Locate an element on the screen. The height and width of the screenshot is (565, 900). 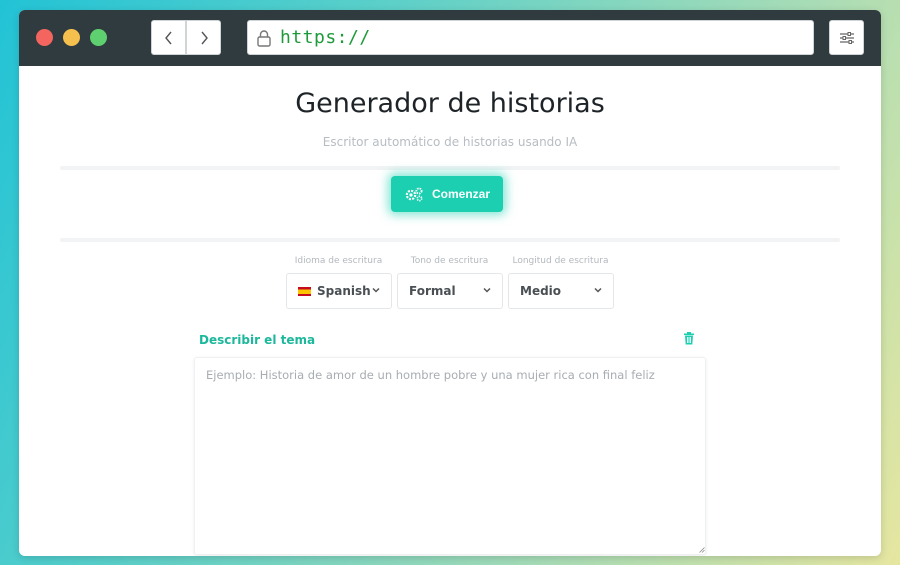
browser-titlebar: https:// is located at coordinates (450, 38).